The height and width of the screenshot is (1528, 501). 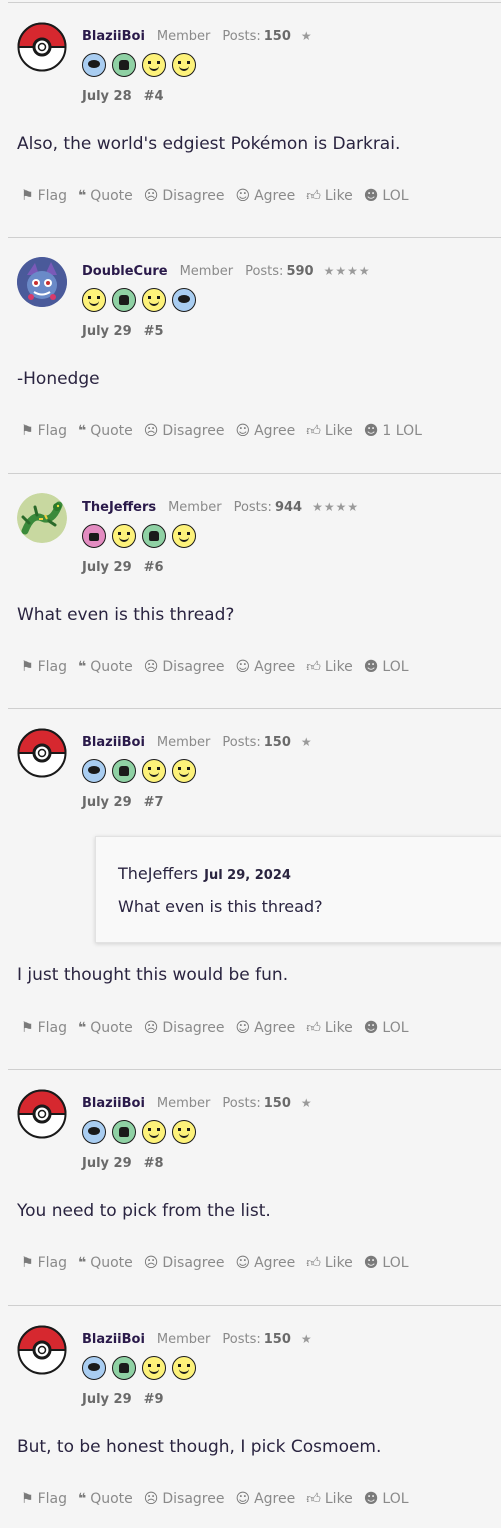 I want to click on quote-author-link: TheJeffers, so click(x=158, y=873).